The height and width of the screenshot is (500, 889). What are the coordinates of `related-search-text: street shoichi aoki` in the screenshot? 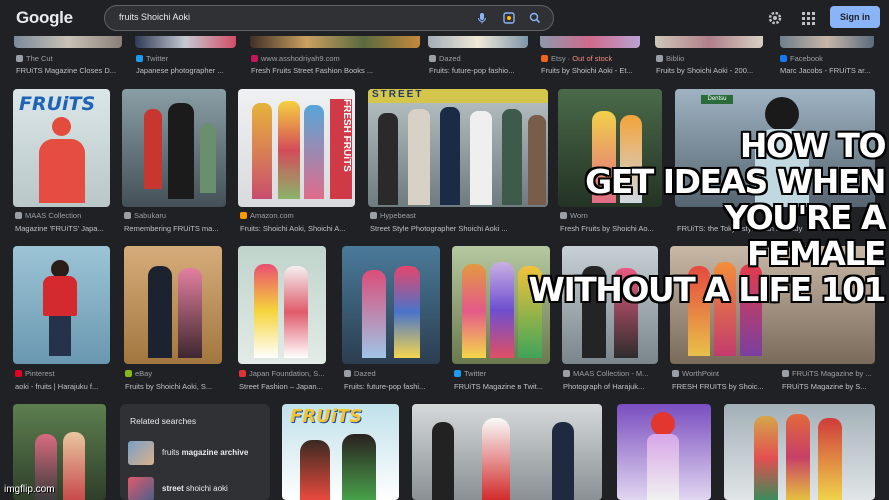 It's located at (195, 488).